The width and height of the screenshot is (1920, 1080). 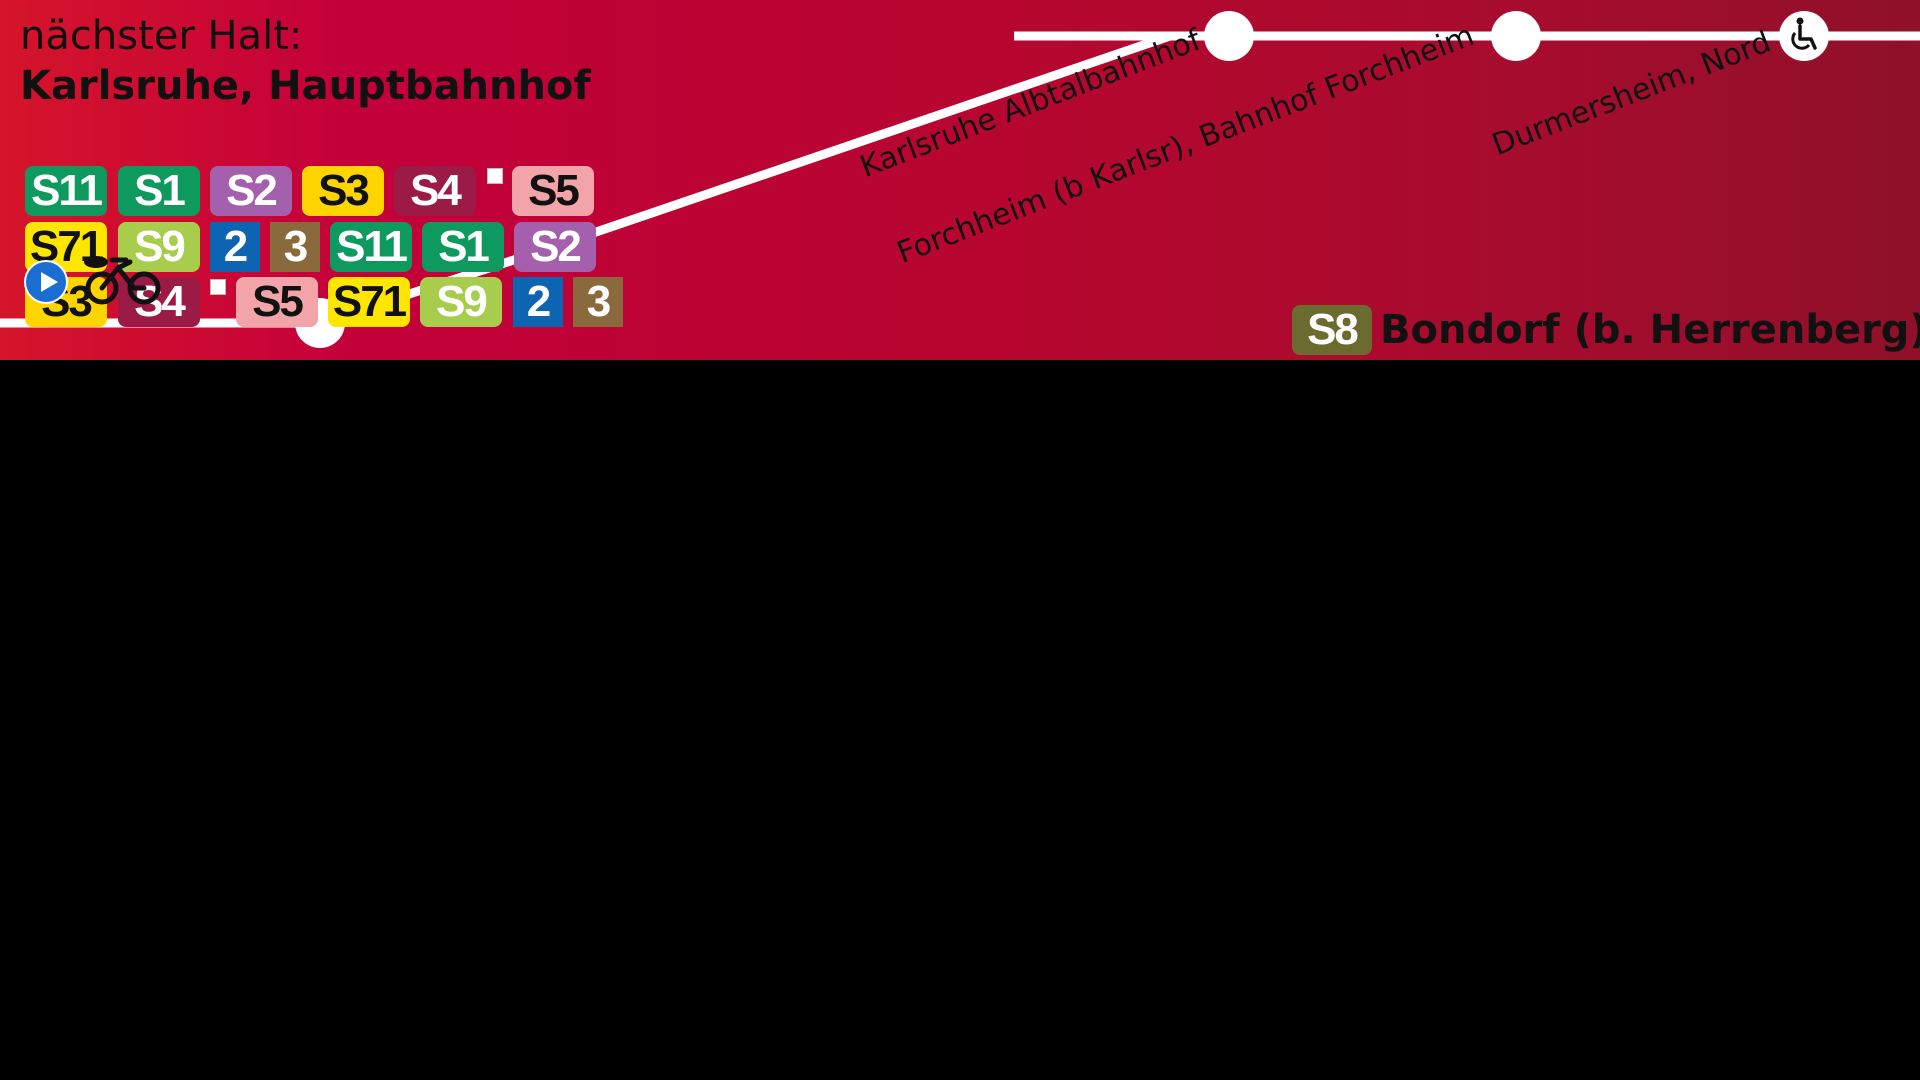 What do you see at coordinates (46, 282) in the screenshot?
I see `play-circle-icon` at bounding box center [46, 282].